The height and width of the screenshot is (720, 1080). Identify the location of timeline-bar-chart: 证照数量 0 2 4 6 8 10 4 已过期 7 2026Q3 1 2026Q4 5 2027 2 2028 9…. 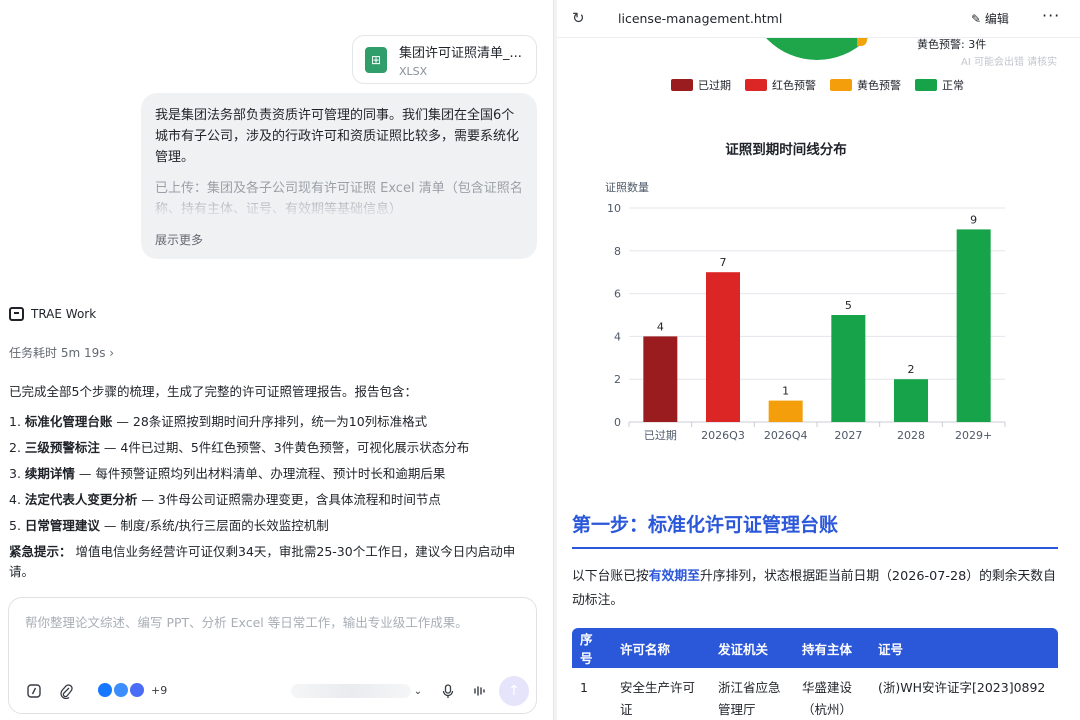
(805, 311).